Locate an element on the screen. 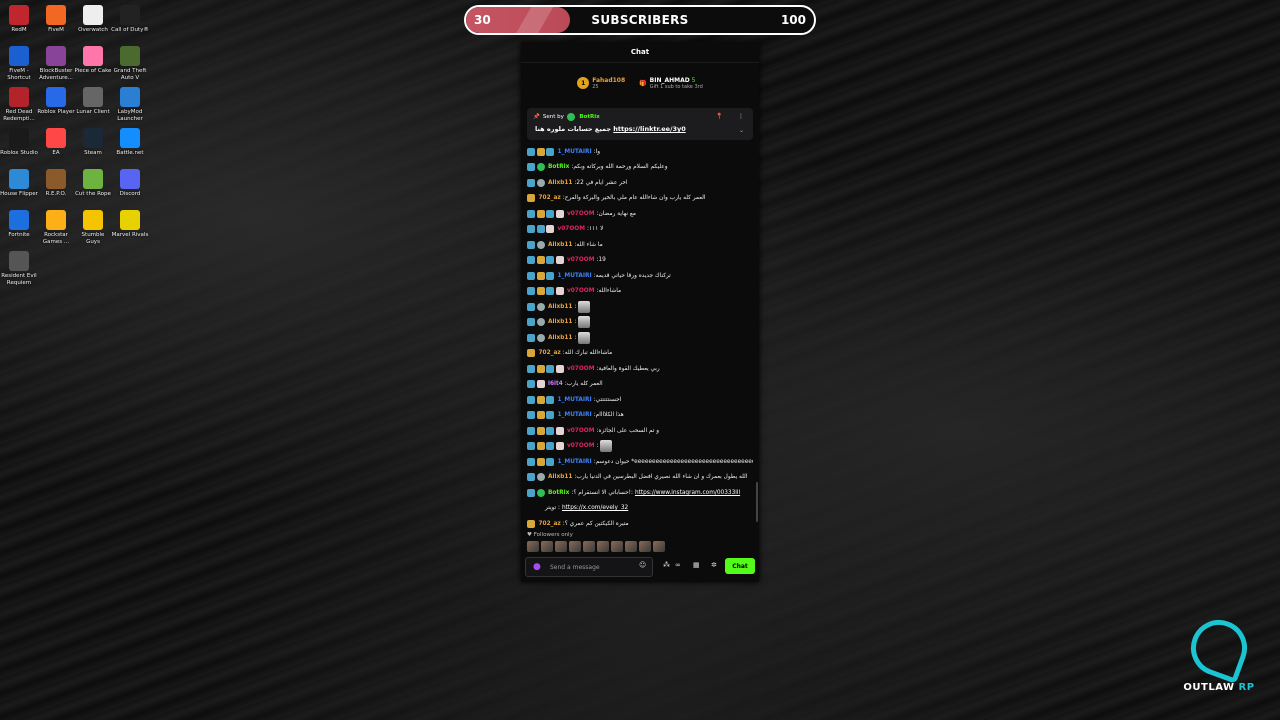 Image resolution: width=1280 pixels, height=720 pixels. desktop-icon: House Flipper is located at coordinates (19, 181).